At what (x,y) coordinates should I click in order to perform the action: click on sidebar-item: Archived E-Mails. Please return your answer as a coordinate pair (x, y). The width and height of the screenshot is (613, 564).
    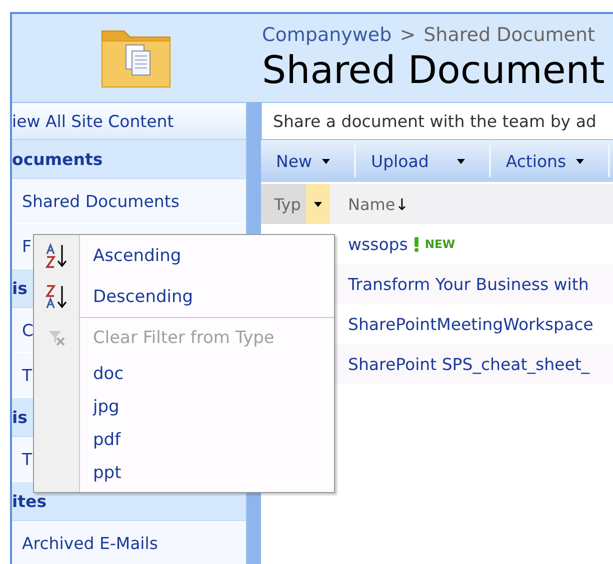
    Looking at the image, I should click on (129, 542).